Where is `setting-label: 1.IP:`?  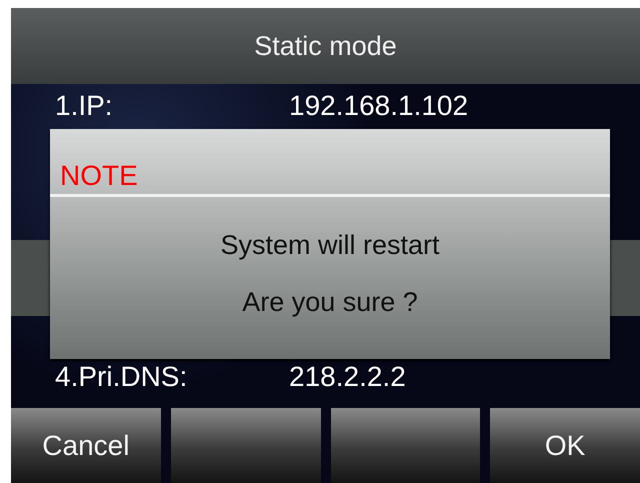 setting-label: 1.IP: is located at coordinates (84, 106).